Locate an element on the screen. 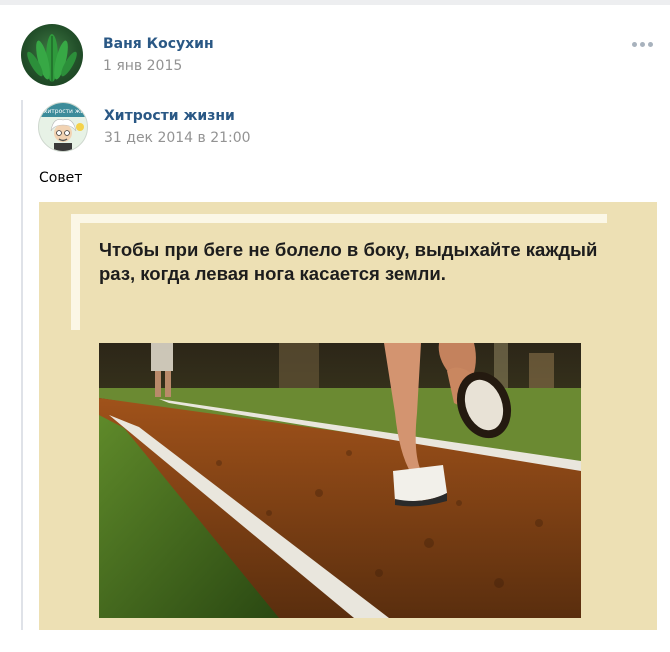 This screenshot has height=652, width=670. repost-source-avatar: хитрости жи is located at coordinates (63, 127).